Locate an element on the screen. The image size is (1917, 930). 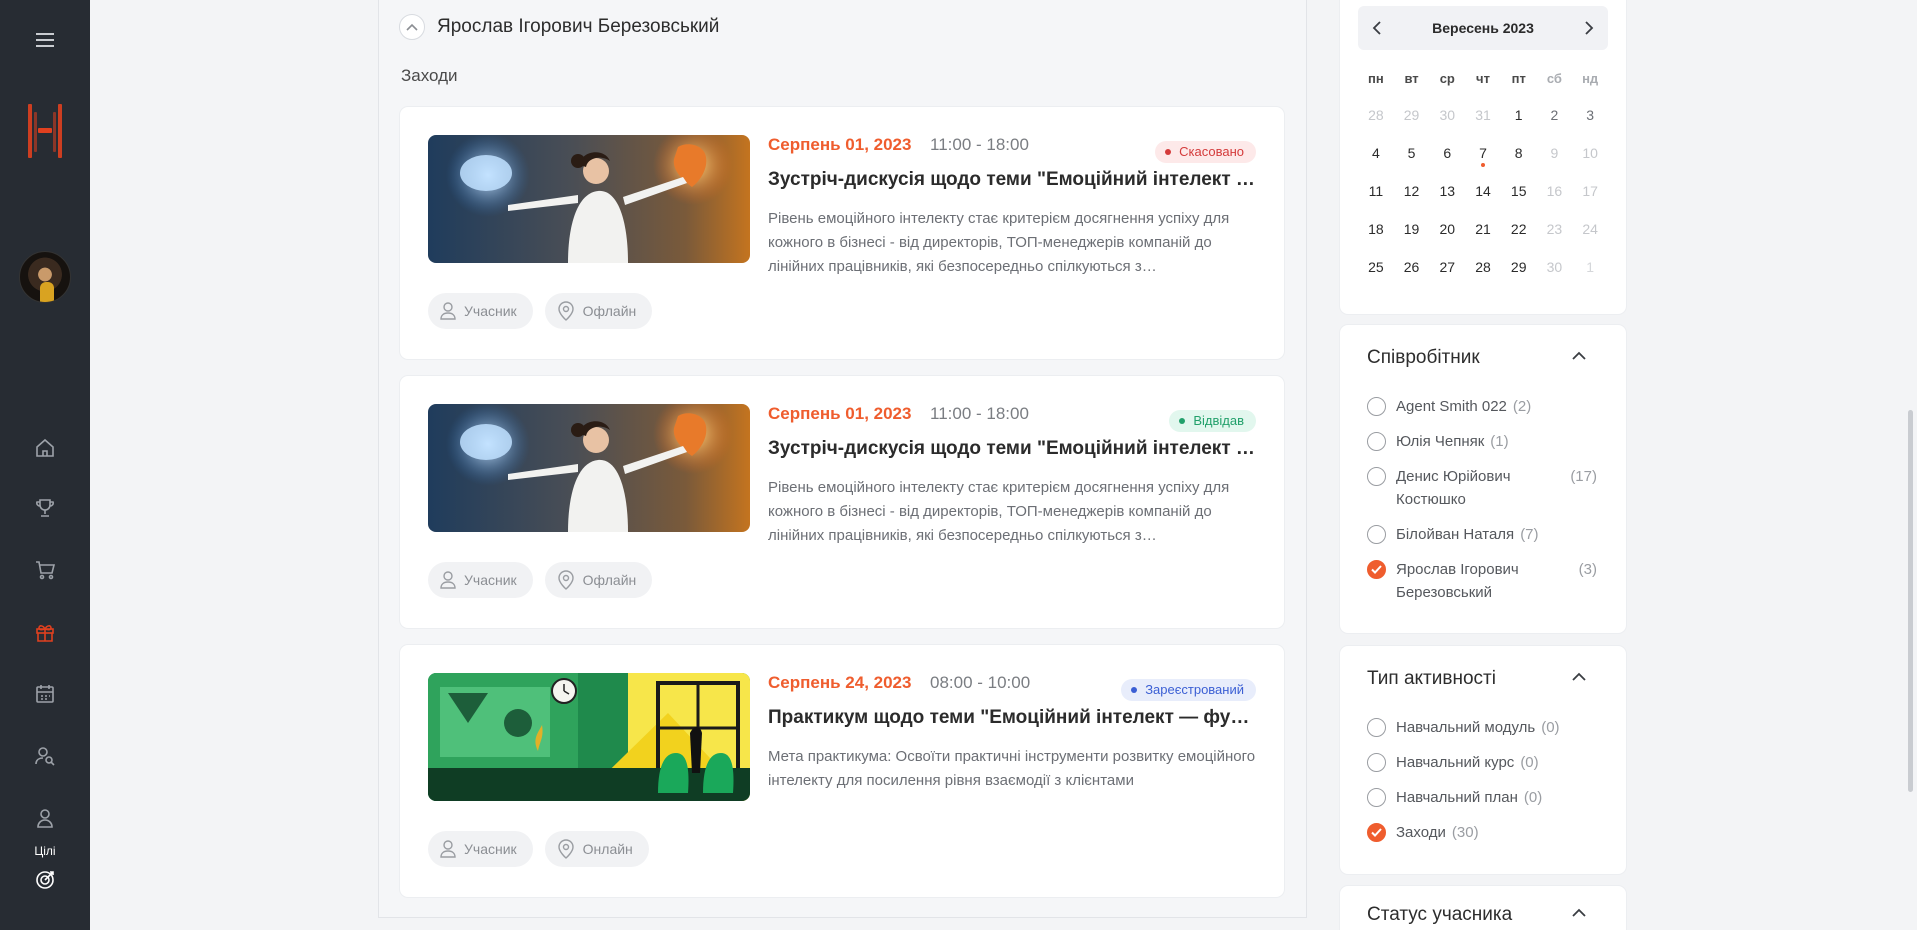
trophy-icon is located at coordinates (45, 508).